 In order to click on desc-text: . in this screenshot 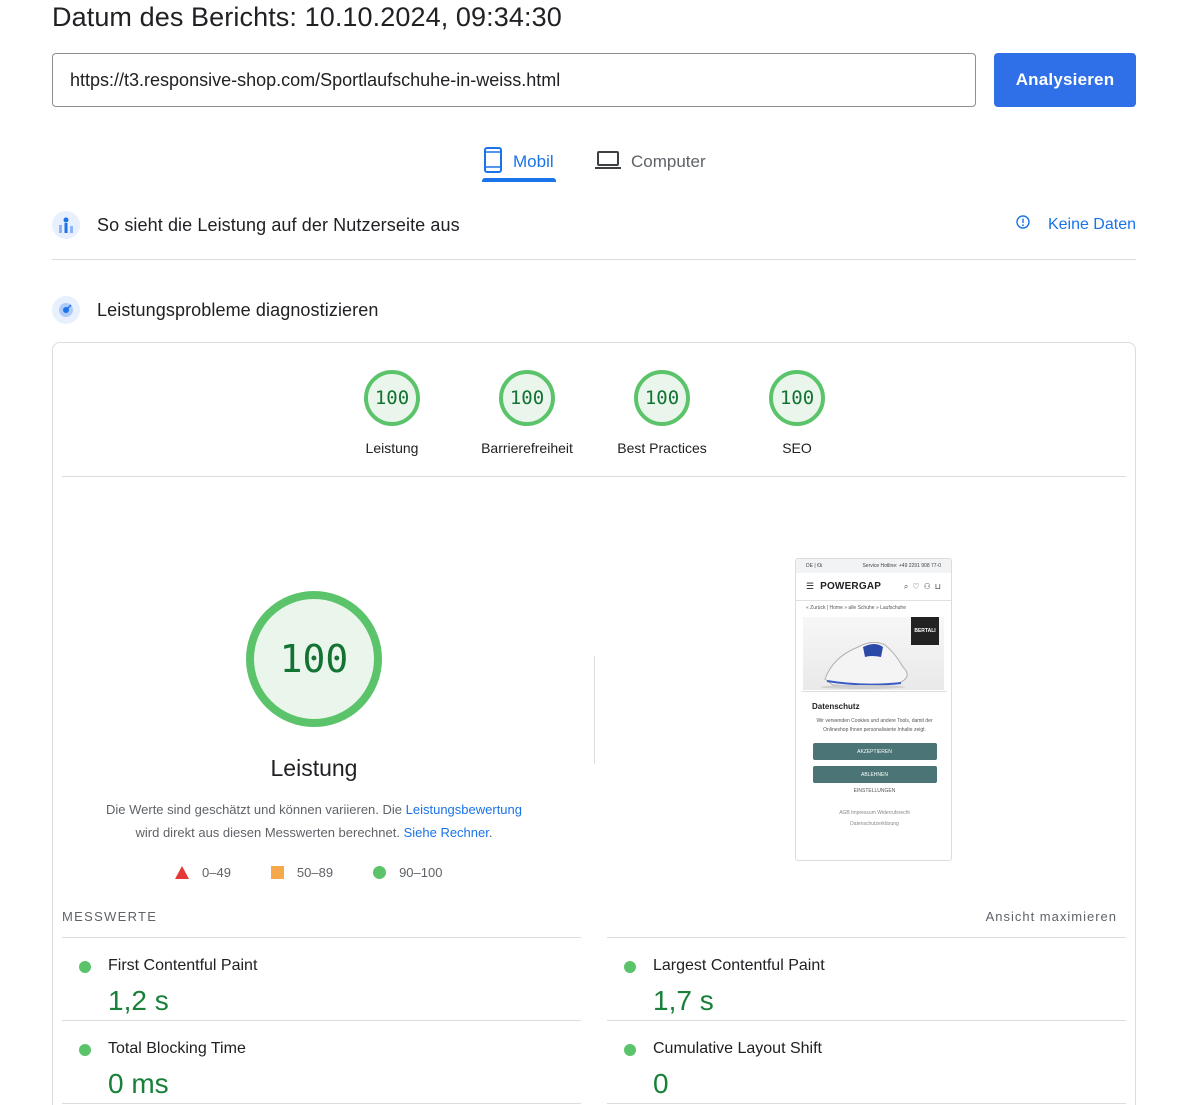, I will do `click(490, 832)`.